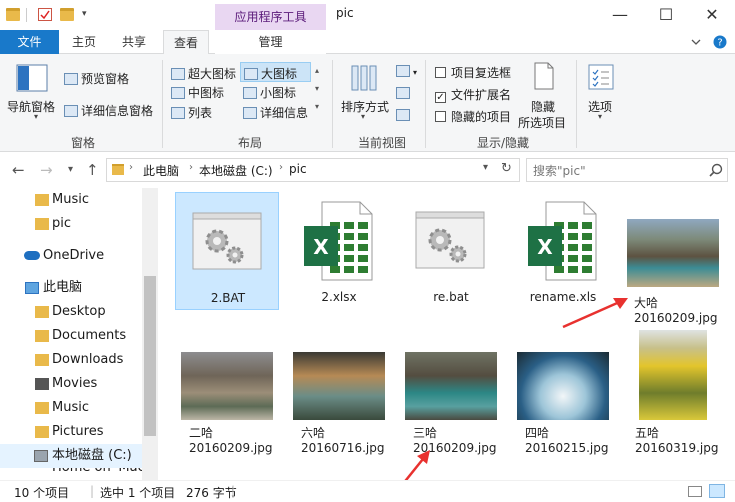  I want to click on navigation-pane-button: 导航窗格, so click(31, 106).